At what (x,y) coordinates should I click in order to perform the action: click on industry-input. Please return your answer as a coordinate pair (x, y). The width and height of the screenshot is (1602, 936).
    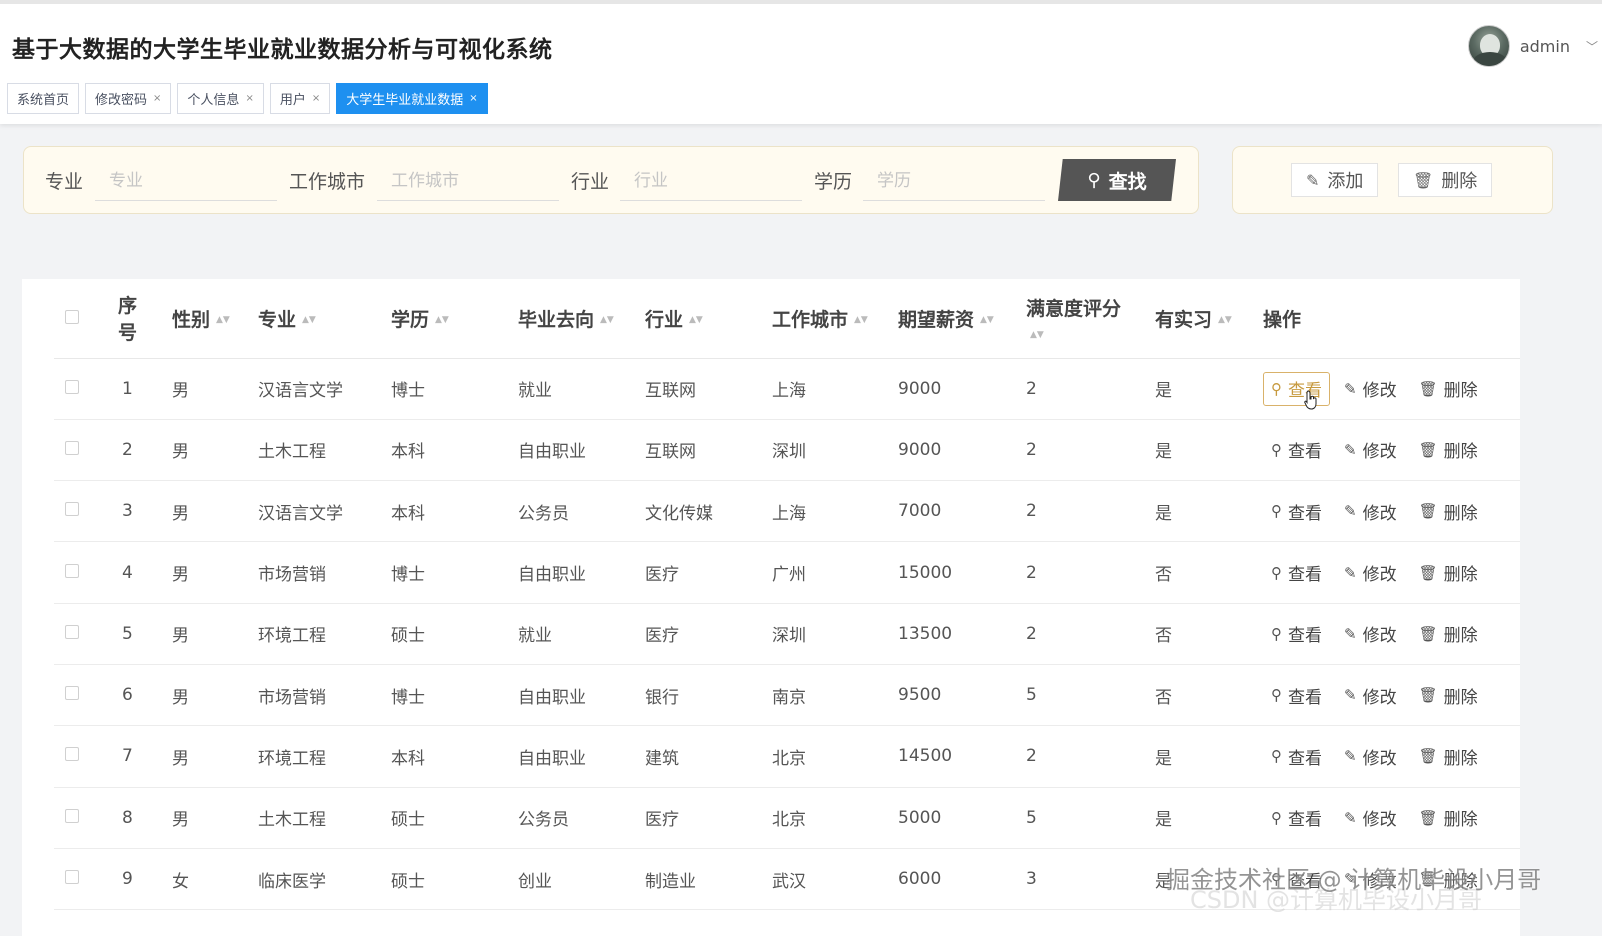
    Looking at the image, I should click on (711, 181).